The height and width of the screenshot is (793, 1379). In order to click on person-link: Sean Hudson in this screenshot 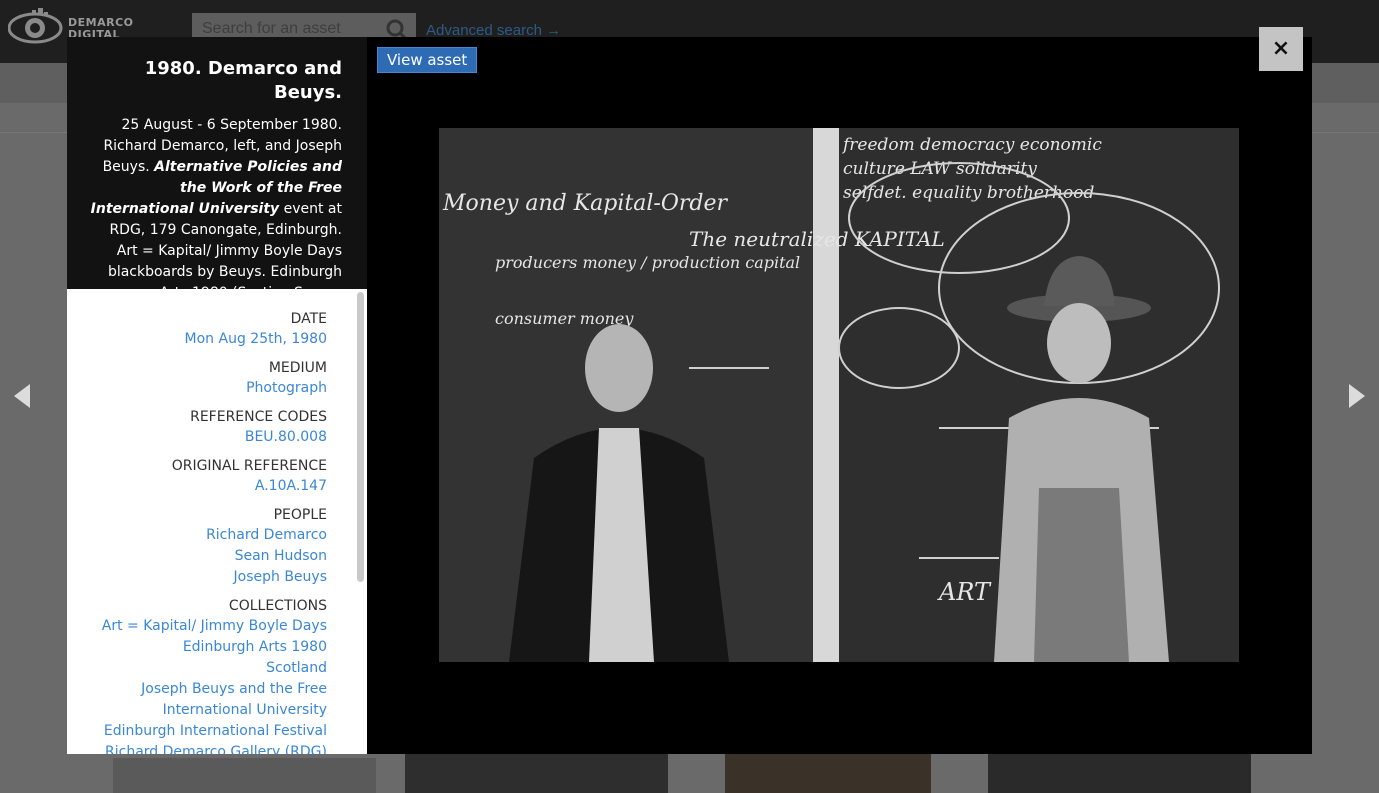, I will do `click(202, 556)`.